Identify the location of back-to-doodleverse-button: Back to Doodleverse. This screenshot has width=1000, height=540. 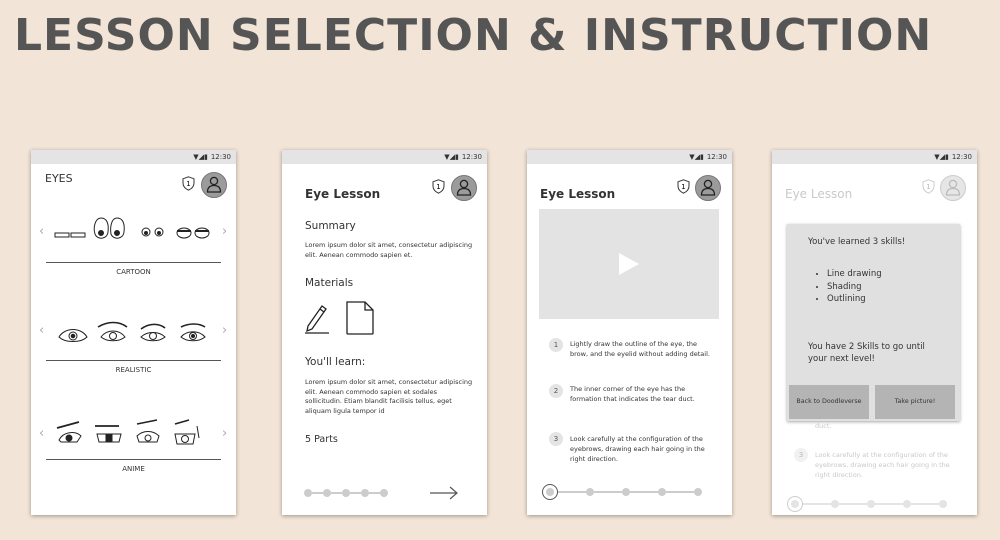
(829, 402).